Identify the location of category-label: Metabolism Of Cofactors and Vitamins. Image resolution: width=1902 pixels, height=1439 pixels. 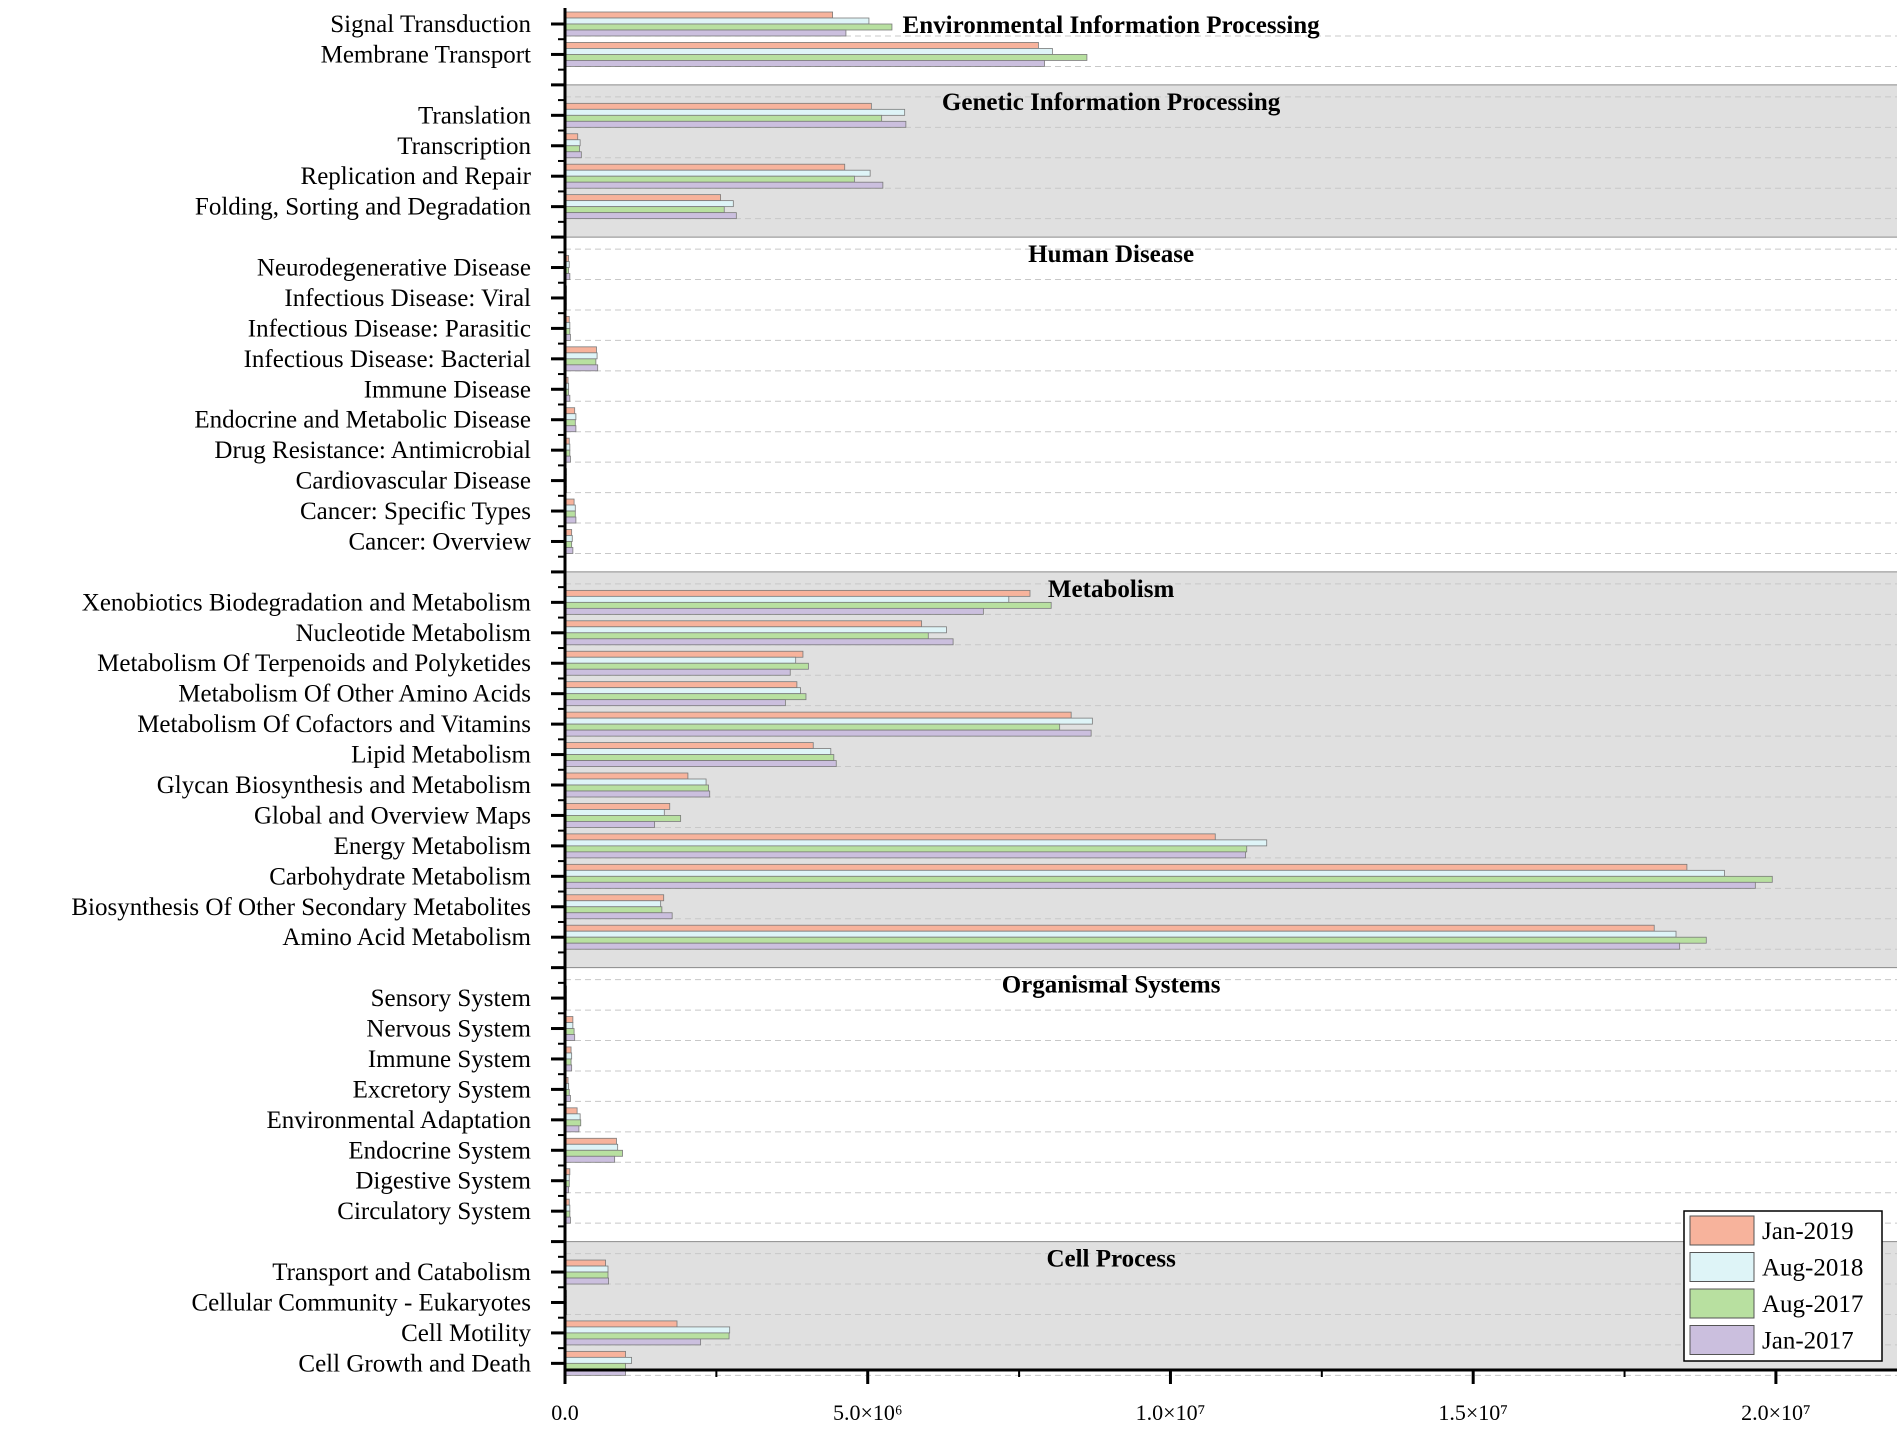
(334, 724).